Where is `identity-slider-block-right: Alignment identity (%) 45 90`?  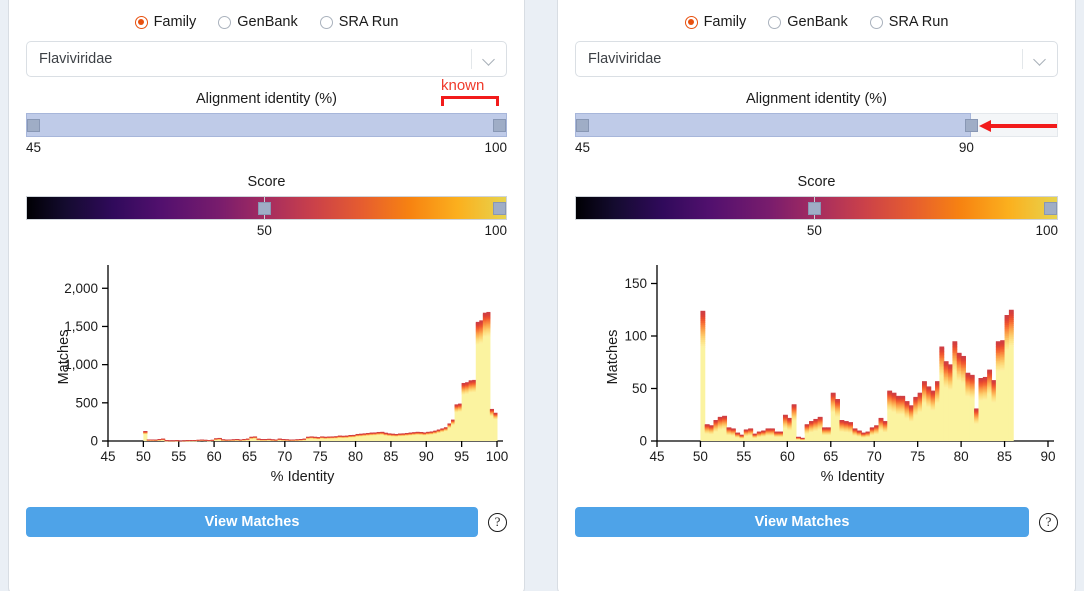 identity-slider-block-right: Alignment identity (%) 45 90 is located at coordinates (816, 124).